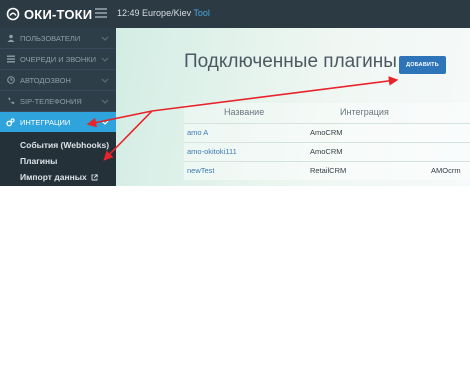 The width and height of the screenshot is (470, 370). Describe the element at coordinates (94, 177) in the screenshot. I see `external-link-icon` at that location.